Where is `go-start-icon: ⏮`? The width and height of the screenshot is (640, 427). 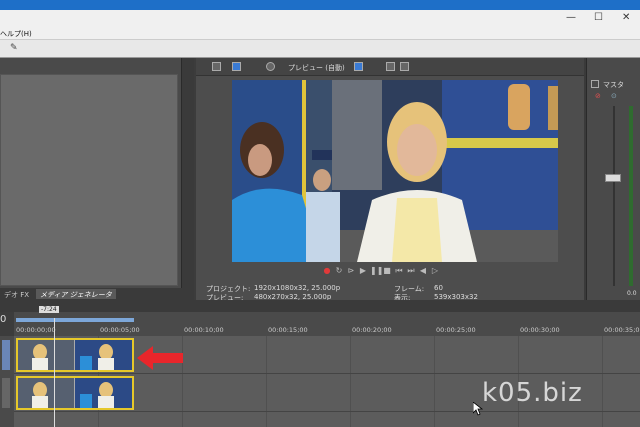 go-start-icon: ⏮ is located at coordinates (399, 271).